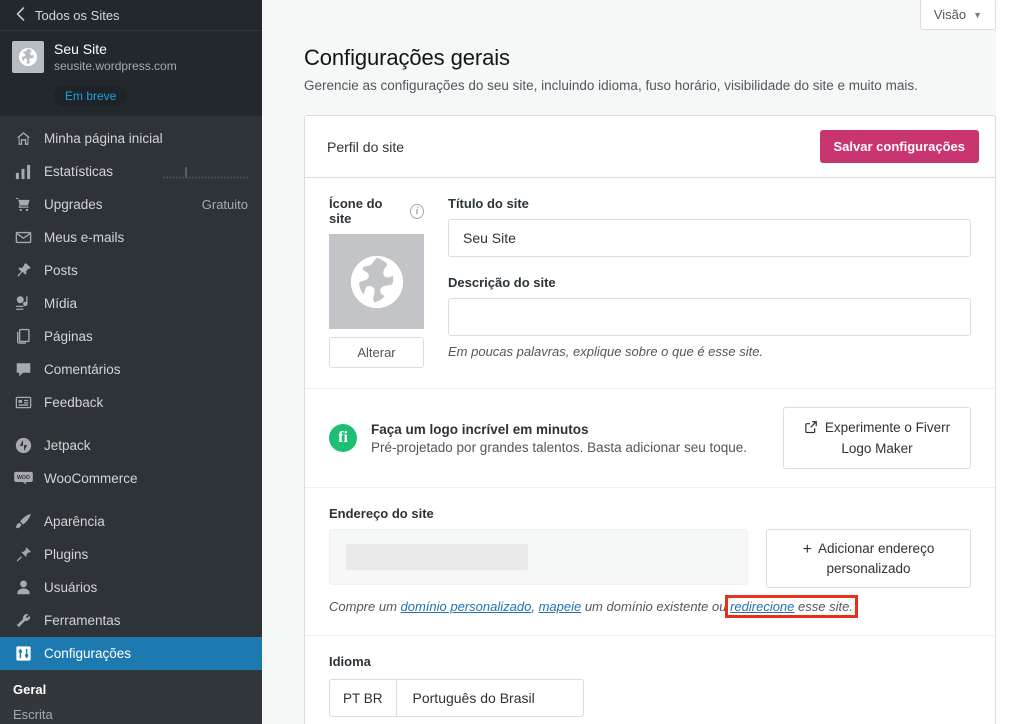 The height and width of the screenshot is (724, 1024). I want to click on info-icon: i, so click(416, 211).